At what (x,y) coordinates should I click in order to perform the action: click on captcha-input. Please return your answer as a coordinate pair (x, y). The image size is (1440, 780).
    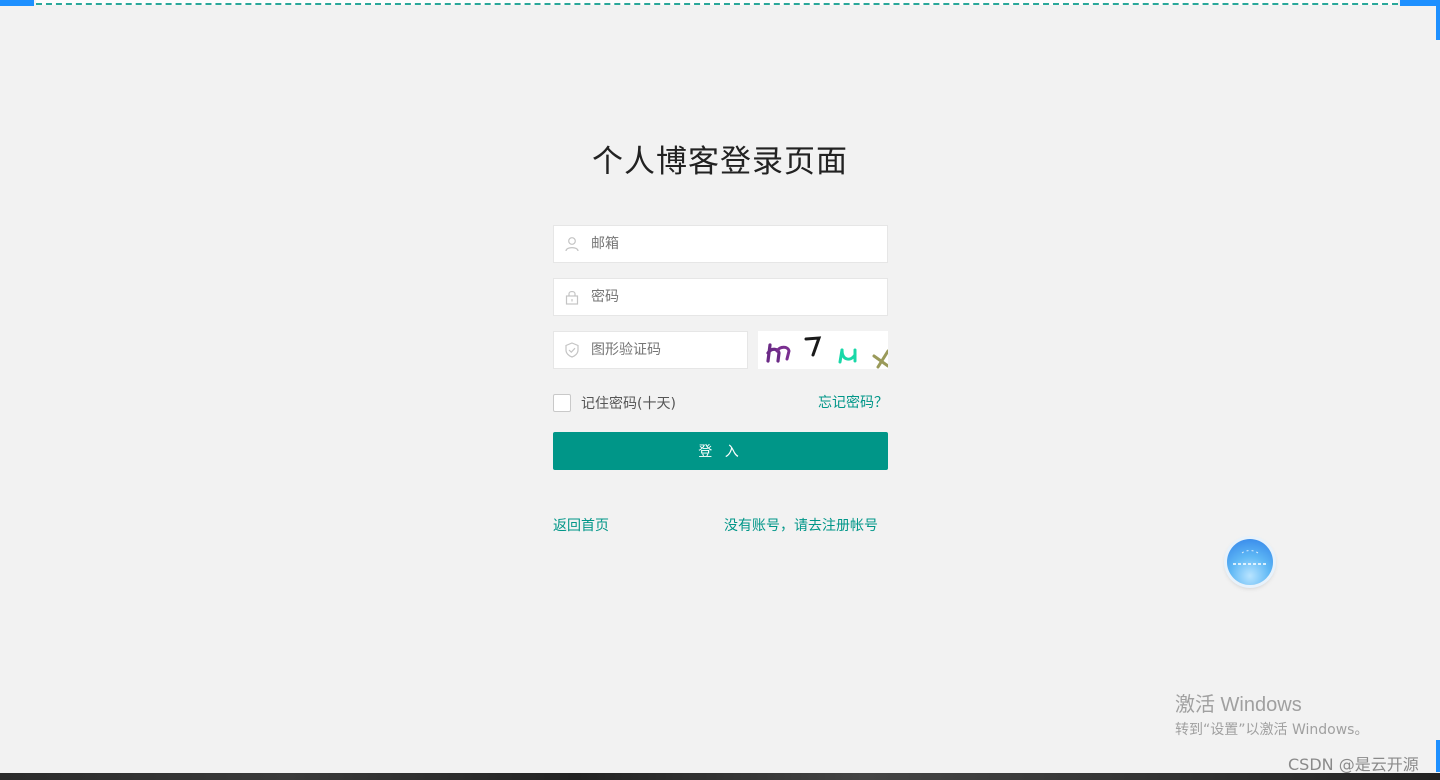
    Looking at the image, I should click on (666, 350).